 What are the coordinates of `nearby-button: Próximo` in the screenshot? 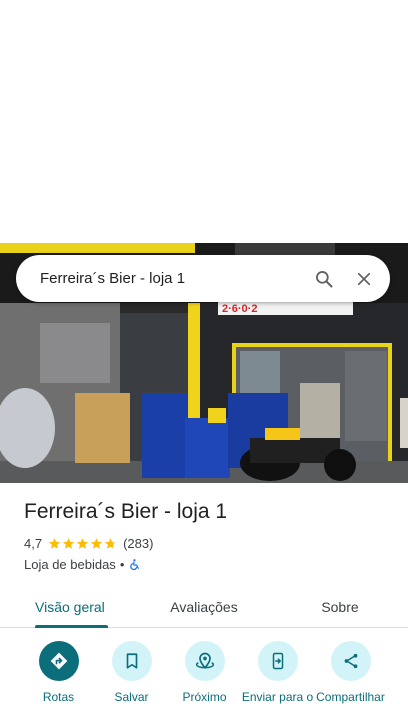 It's located at (204, 683).